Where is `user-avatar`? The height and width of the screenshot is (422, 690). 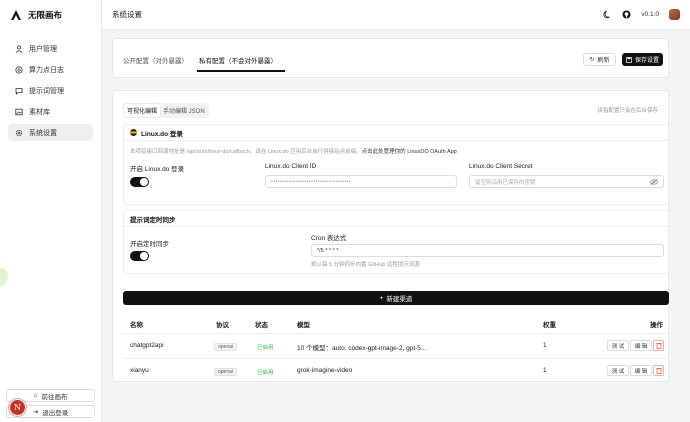
user-avatar is located at coordinates (674, 14).